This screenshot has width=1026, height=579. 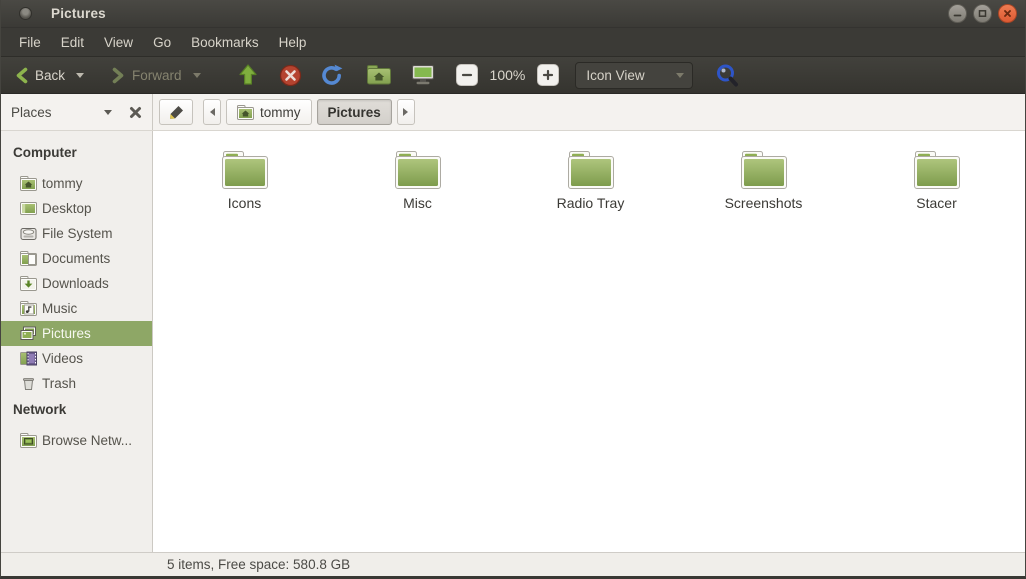 What do you see at coordinates (28, 333) in the screenshot?
I see `pictures-folder-icon` at bounding box center [28, 333].